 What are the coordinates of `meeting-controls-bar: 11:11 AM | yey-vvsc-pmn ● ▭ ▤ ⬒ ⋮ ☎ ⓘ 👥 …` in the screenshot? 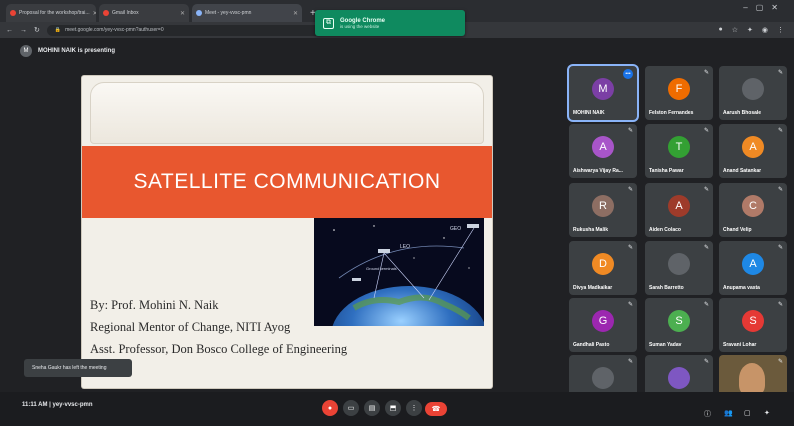 It's located at (397, 409).